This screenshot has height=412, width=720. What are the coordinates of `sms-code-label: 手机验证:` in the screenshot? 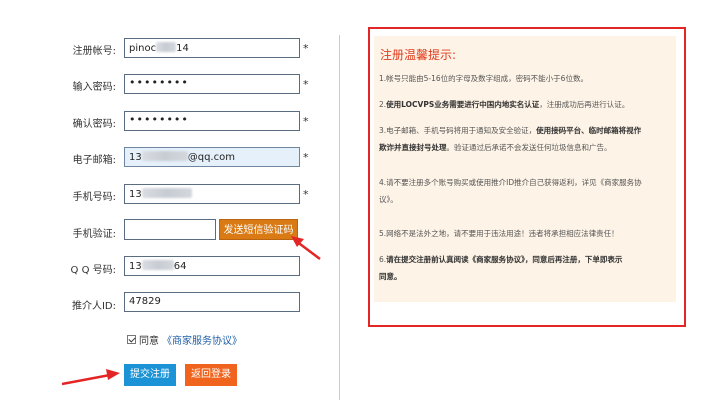 It's located at (94, 234).